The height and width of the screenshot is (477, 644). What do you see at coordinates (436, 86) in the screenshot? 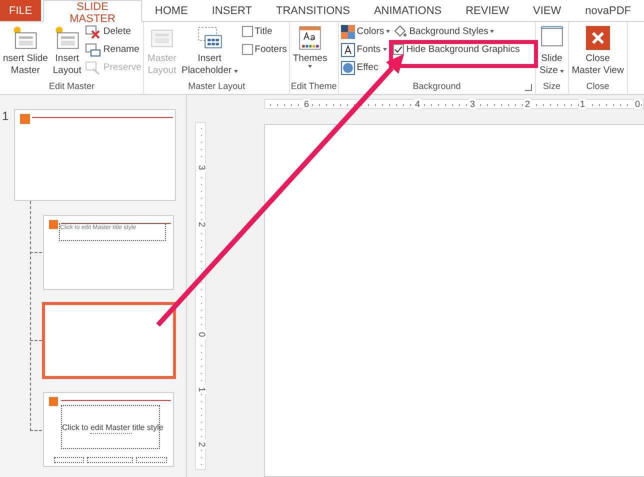
I see `group-label: Background` at bounding box center [436, 86].